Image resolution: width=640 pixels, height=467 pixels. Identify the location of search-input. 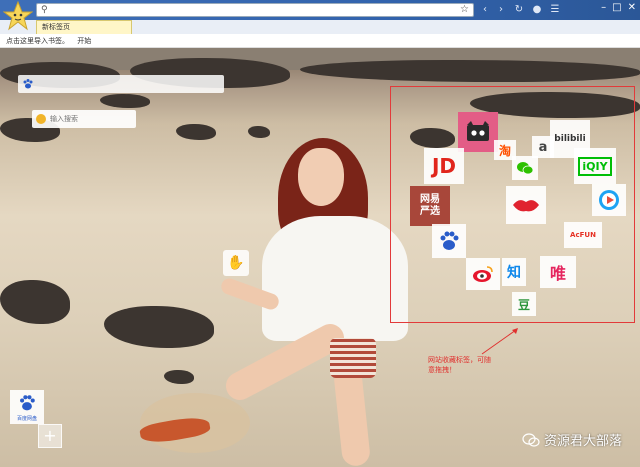
(91, 119).